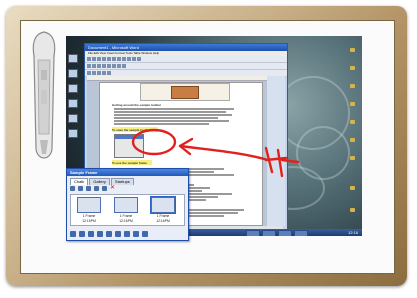  I want to click on ink-arrow-shaft, so click(224, 153).